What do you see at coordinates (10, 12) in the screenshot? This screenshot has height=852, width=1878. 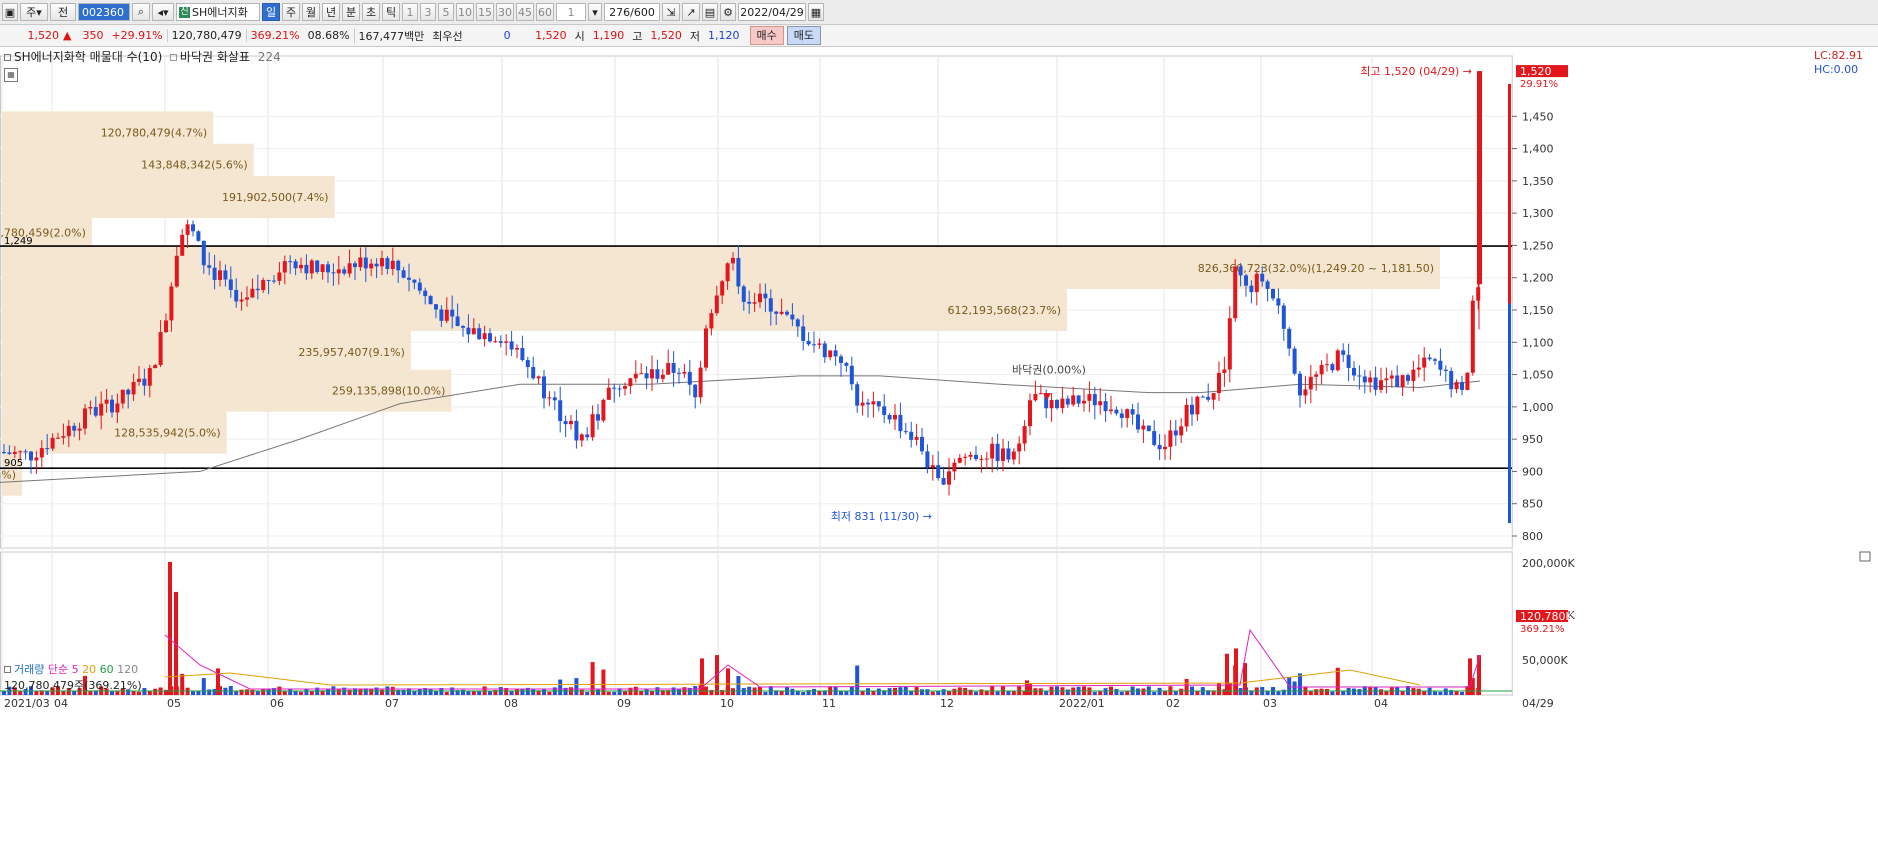 I see `layout-icon: ▣` at bounding box center [10, 12].